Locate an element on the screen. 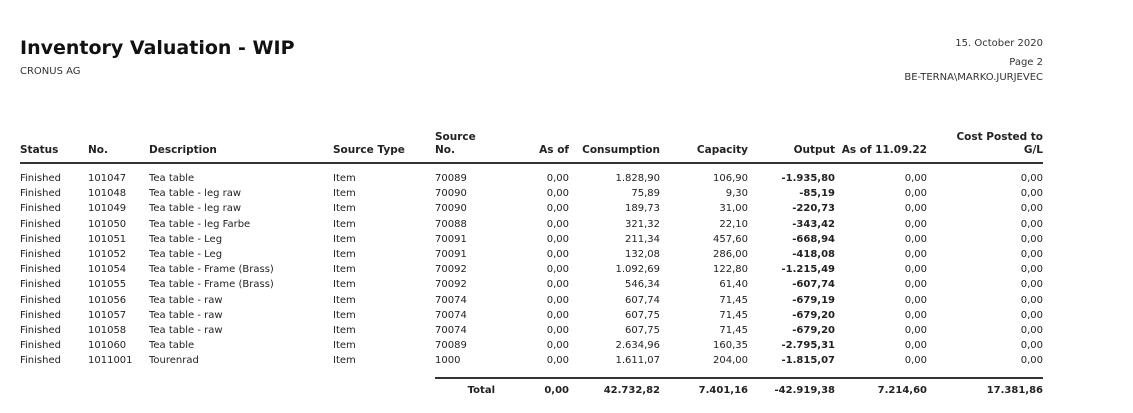  page-number: Page 2 is located at coordinates (1026, 62).